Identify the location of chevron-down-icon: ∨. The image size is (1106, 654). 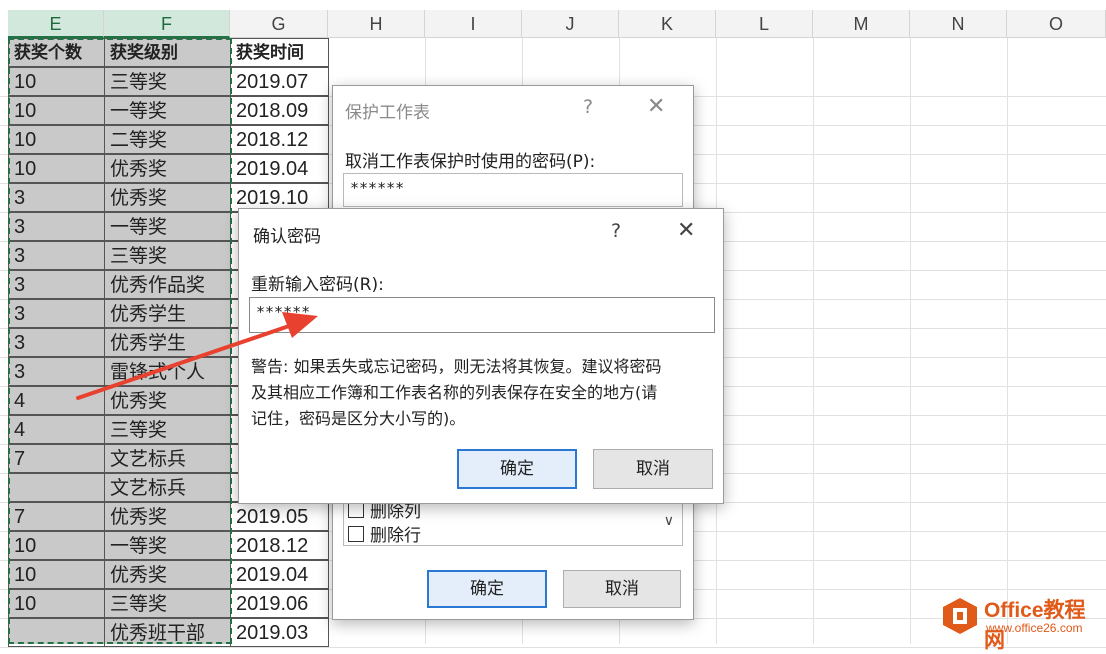
(669, 521).